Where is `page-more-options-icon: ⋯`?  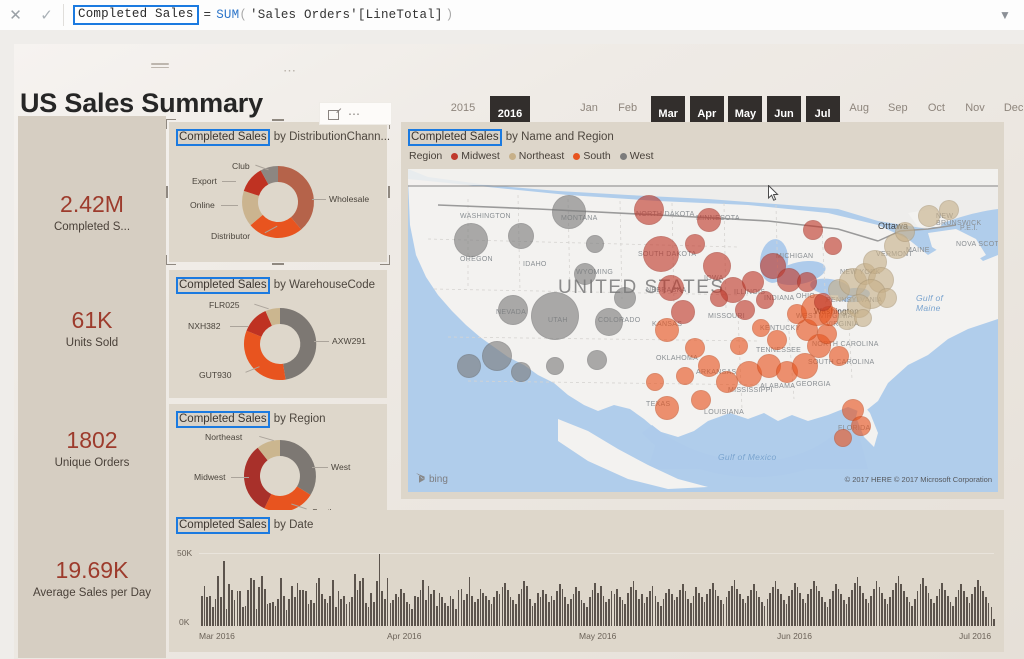
page-more-options-icon: ⋯ is located at coordinates (290, 70).